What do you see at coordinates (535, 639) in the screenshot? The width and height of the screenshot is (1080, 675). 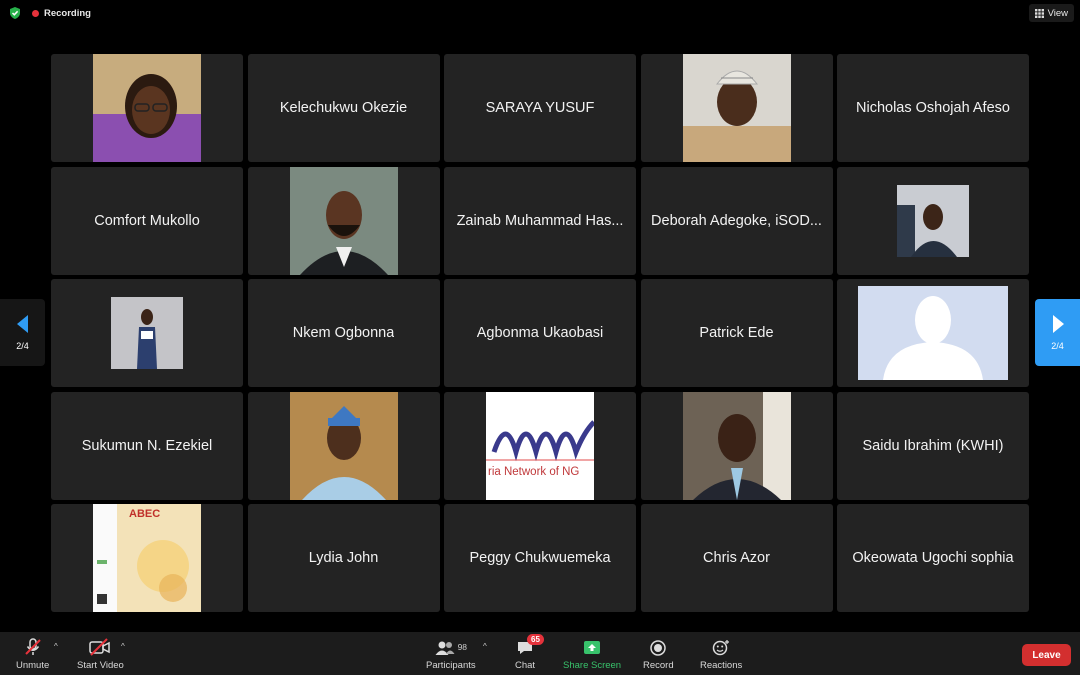 I see `chat-unread-badge: 65` at bounding box center [535, 639].